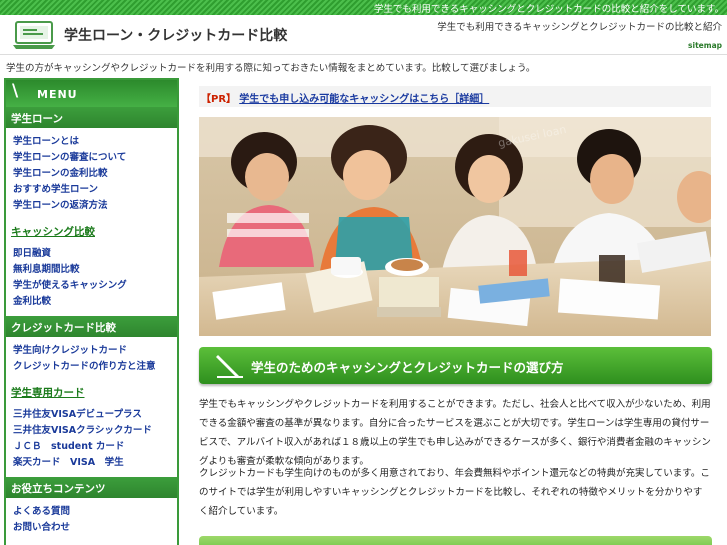 Image resolution: width=727 pixels, height=545 pixels. Describe the element at coordinates (548, 9) in the screenshot. I see `top-tagline: 学生でも利用できるキャッシングとクレジットカードの比較と紹介をしています。` at that location.